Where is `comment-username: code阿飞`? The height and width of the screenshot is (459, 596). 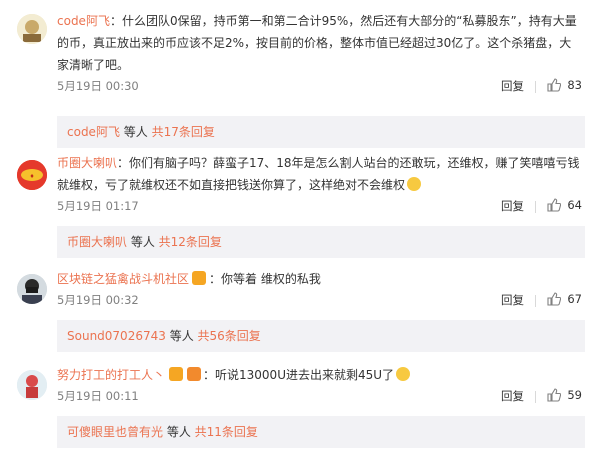 comment-username: code阿飞 is located at coordinates (83, 21).